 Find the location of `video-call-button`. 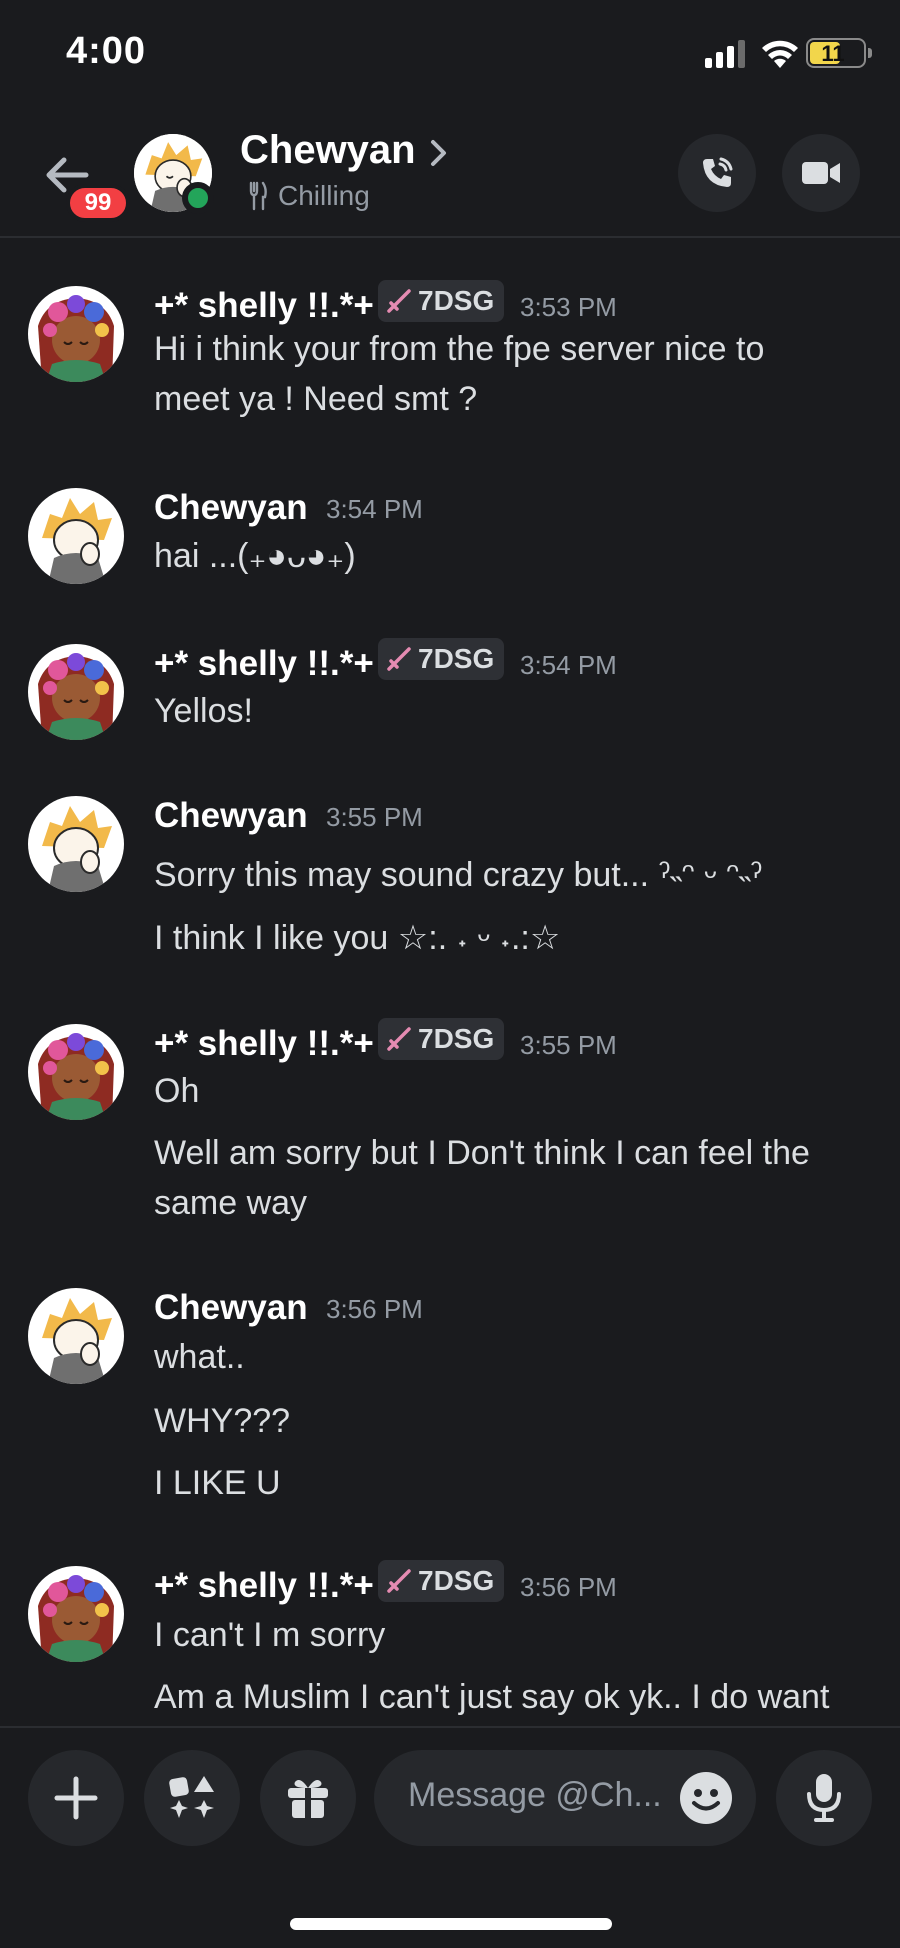

video-call-button is located at coordinates (821, 173).